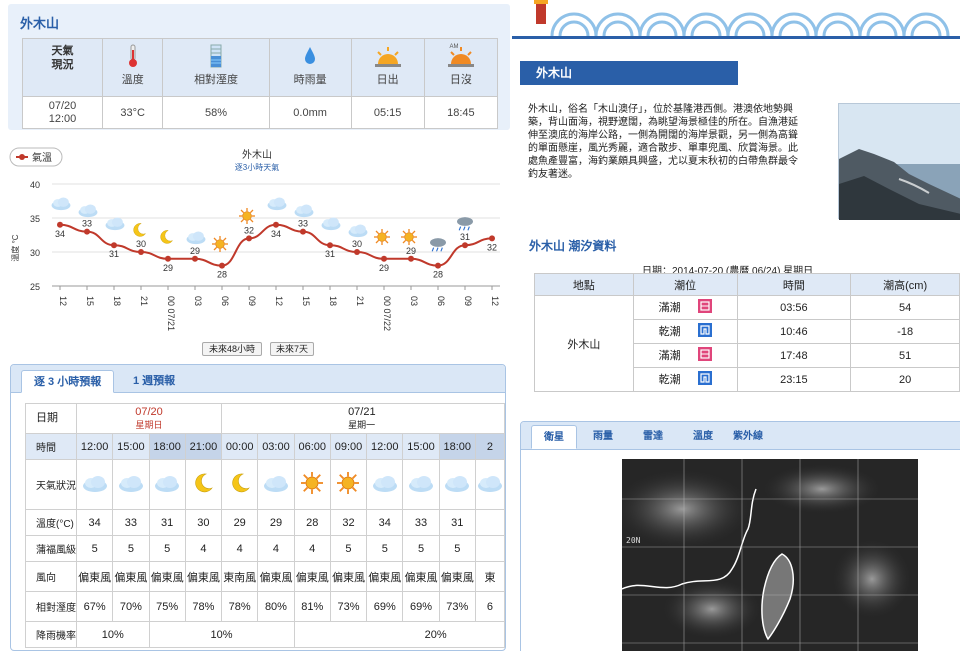  What do you see at coordinates (154, 381) in the screenshot?
I see `tab-1-week: 1 週預報` at bounding box center [154, 381].